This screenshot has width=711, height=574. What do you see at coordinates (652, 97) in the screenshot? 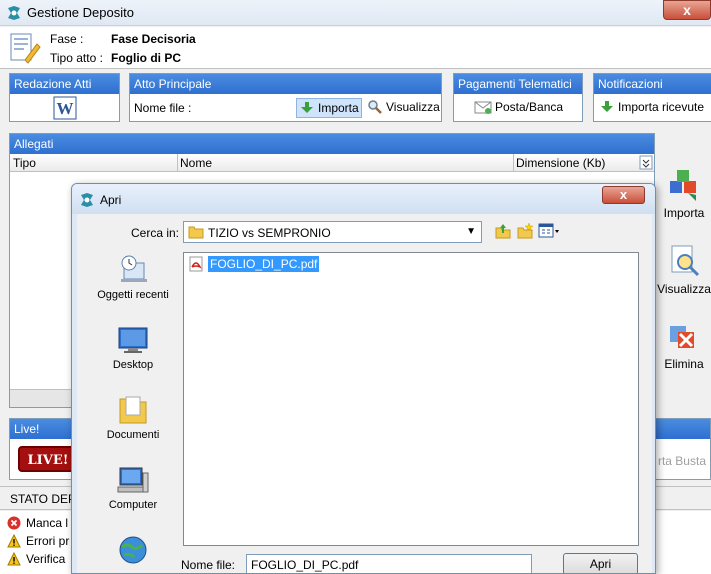
I see `notificazioni-group: Notificazioni Importa ricevute` at bounding box center [652, 97].